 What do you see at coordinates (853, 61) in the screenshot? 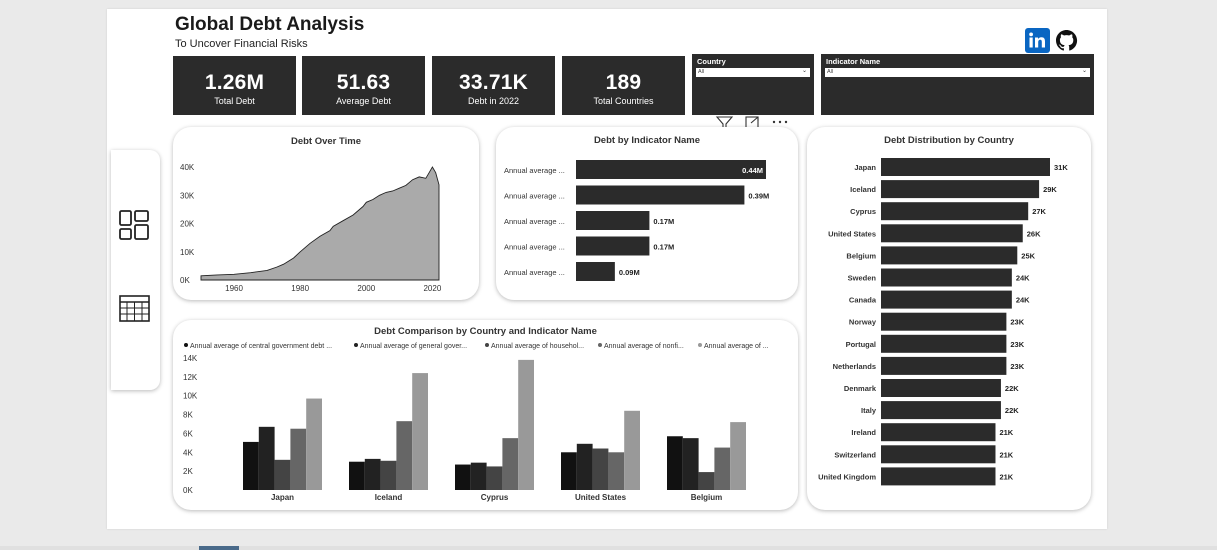
I see `slicer-label: Indicator Name` at bounding box center [853, 61].